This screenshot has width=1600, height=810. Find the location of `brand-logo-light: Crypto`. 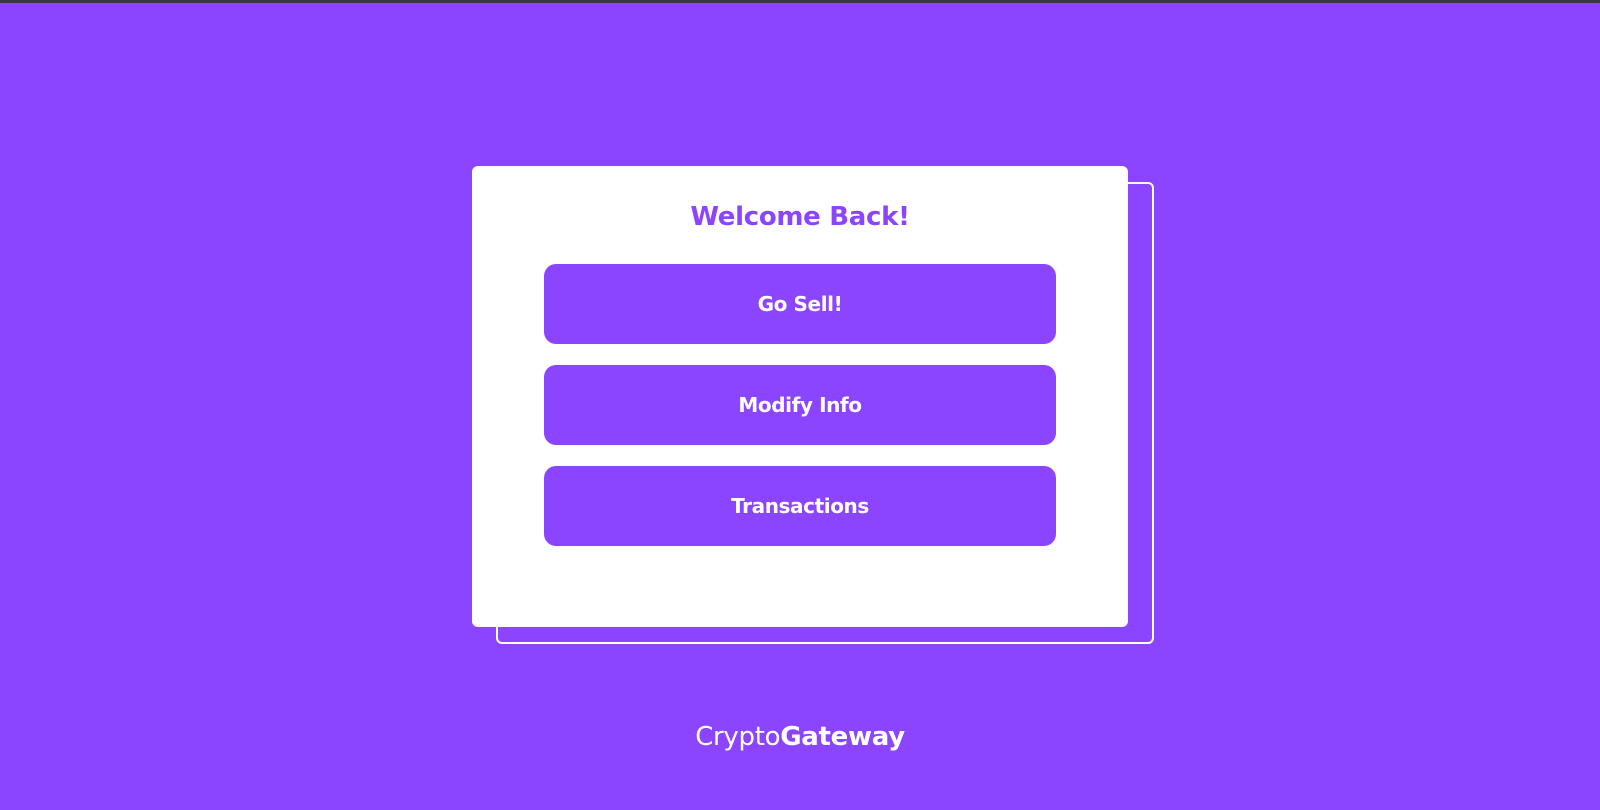

brand-logo-light: Crypto is located at coordinates (738, 737).